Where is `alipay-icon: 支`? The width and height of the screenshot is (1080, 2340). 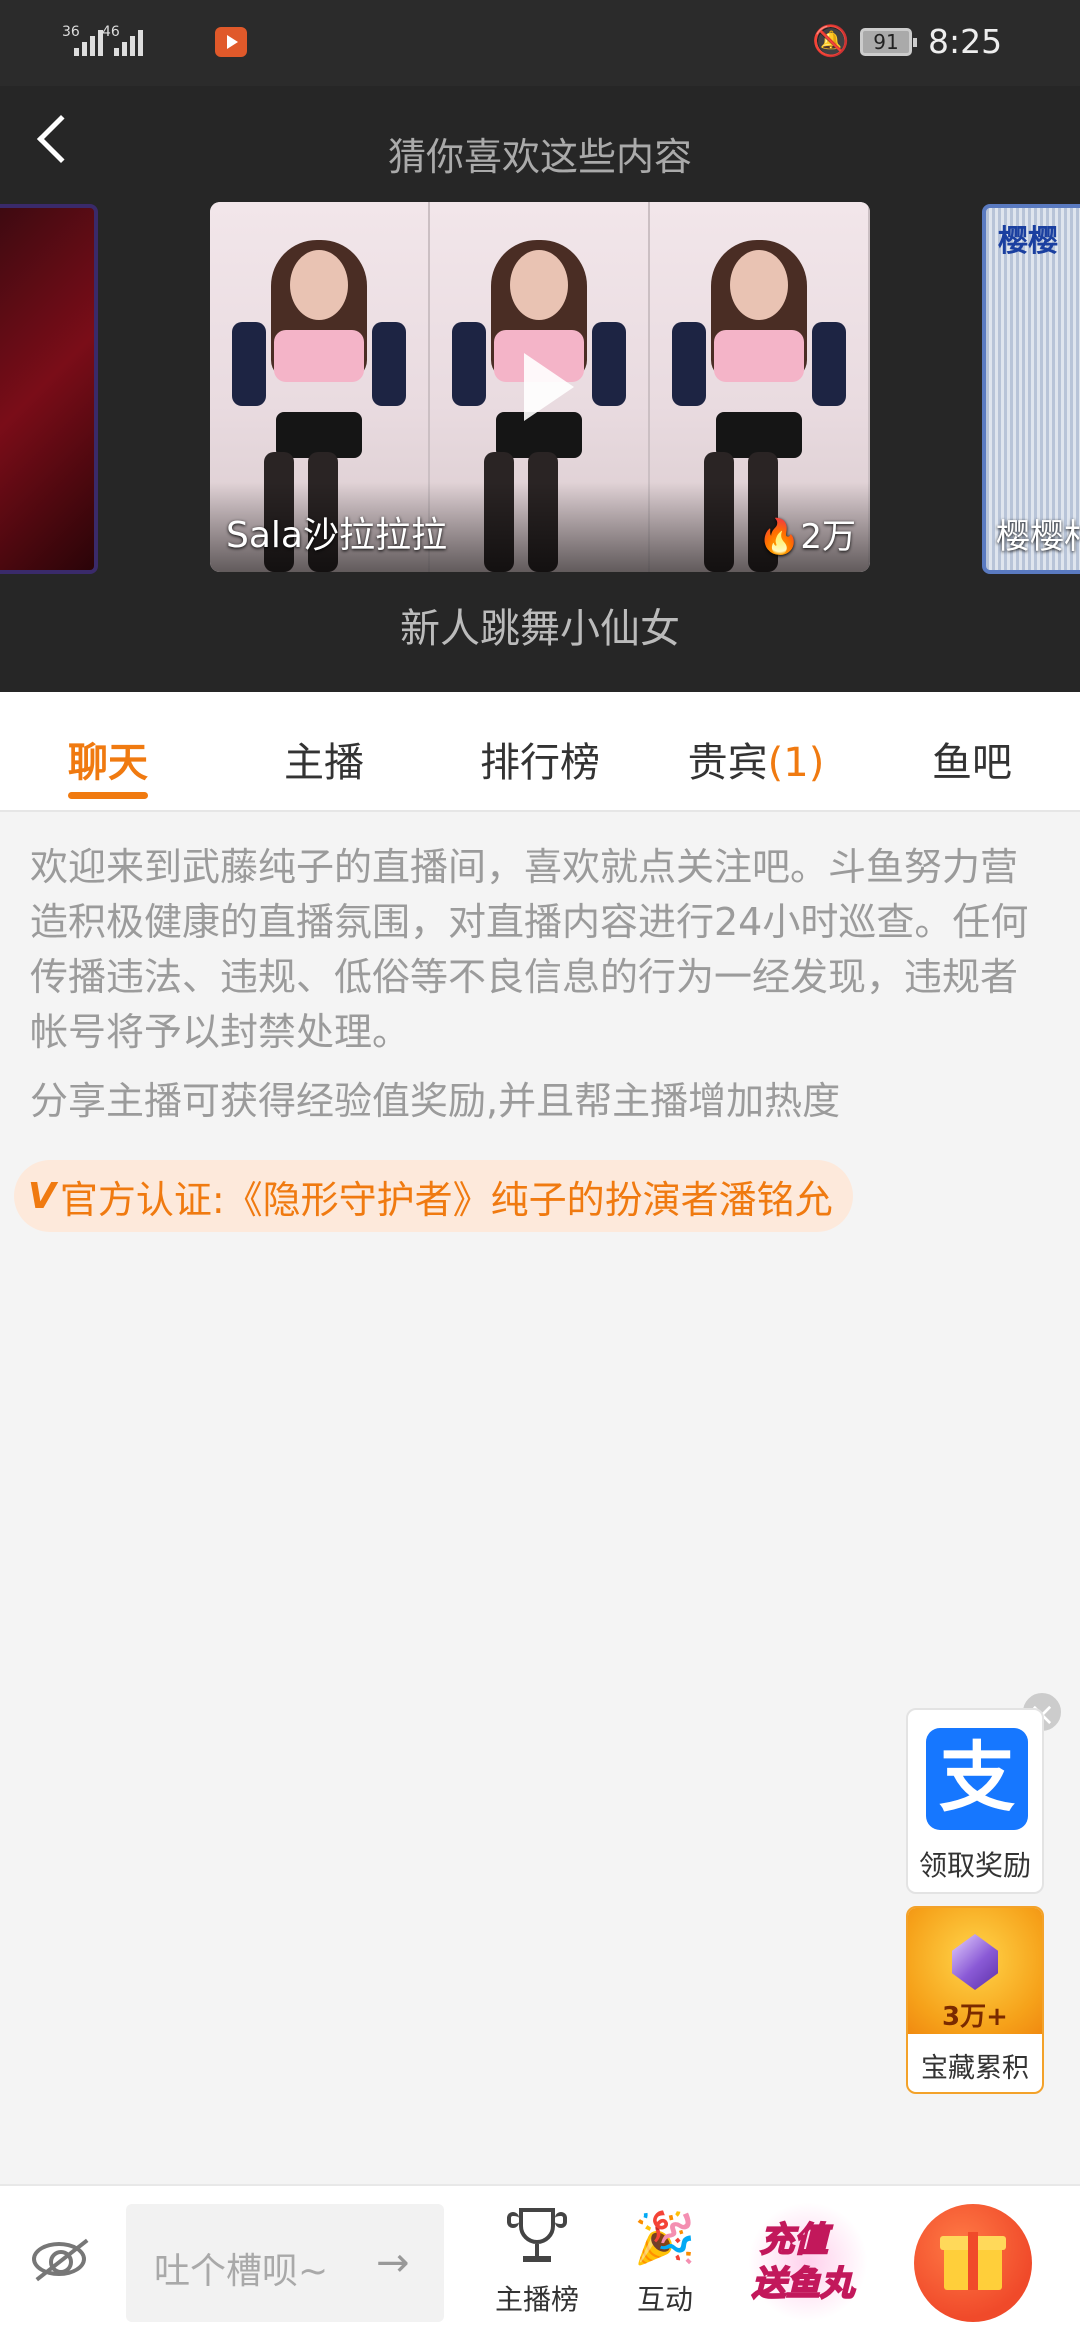
alipay-icon: 支 is located at coordinates (977, 1779).